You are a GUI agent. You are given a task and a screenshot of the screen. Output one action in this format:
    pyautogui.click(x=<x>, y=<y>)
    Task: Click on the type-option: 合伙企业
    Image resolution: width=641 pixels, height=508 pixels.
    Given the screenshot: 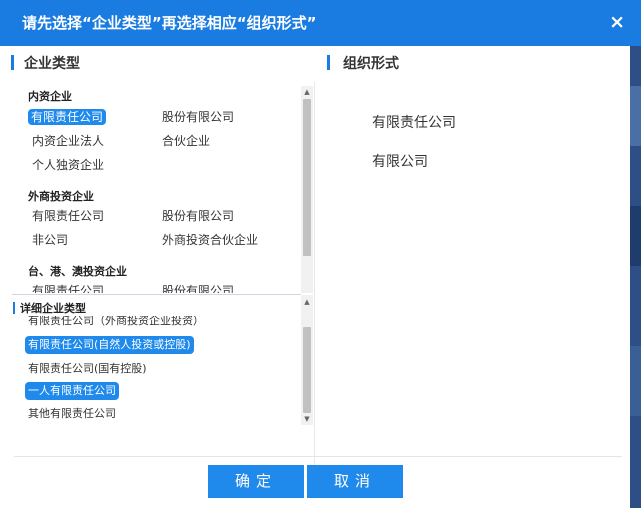 What is the action you would take?
    pyautogui.click(x=186, y=141)
    